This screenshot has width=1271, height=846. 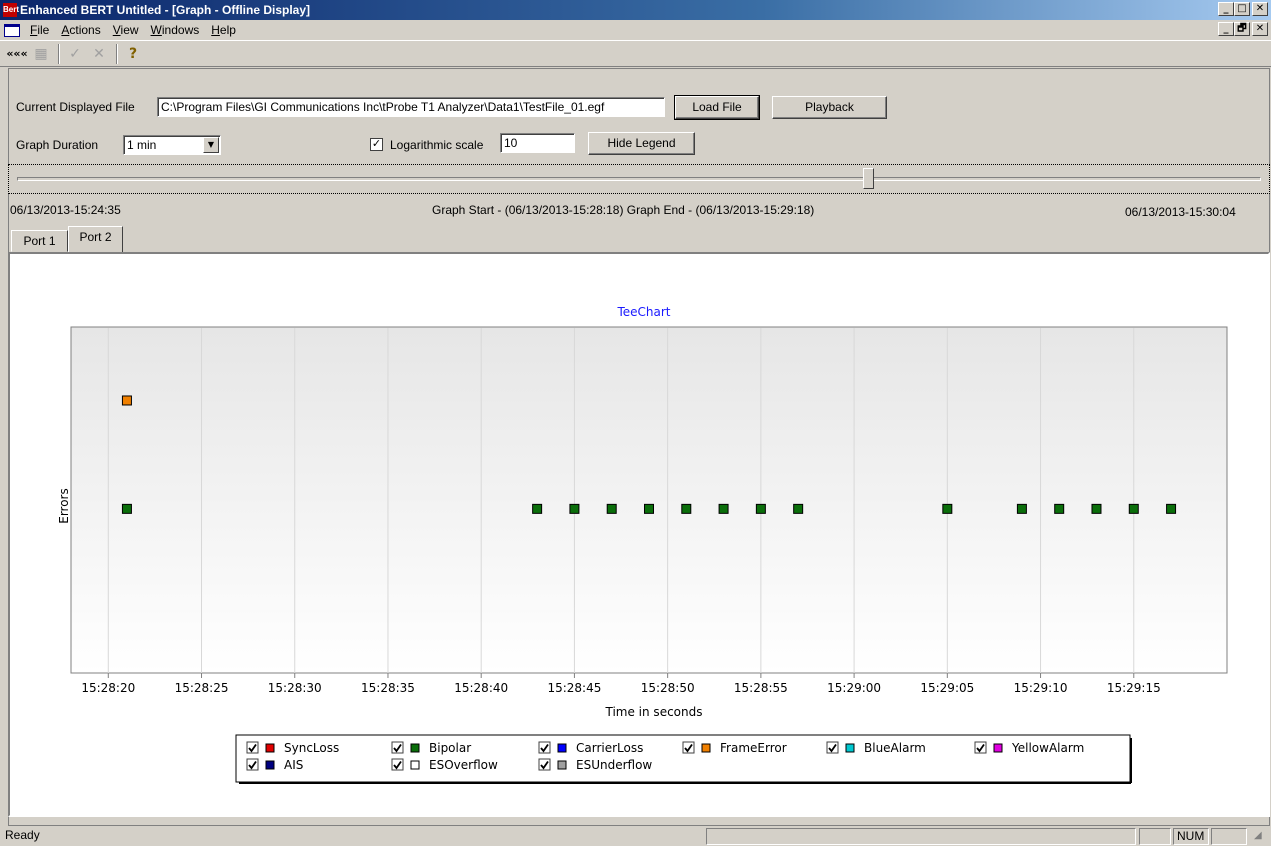 What do you see at coordinates (1226, 9) in the screenshot?
I see `minimize-button: _` at bounding box center [1226, 9].